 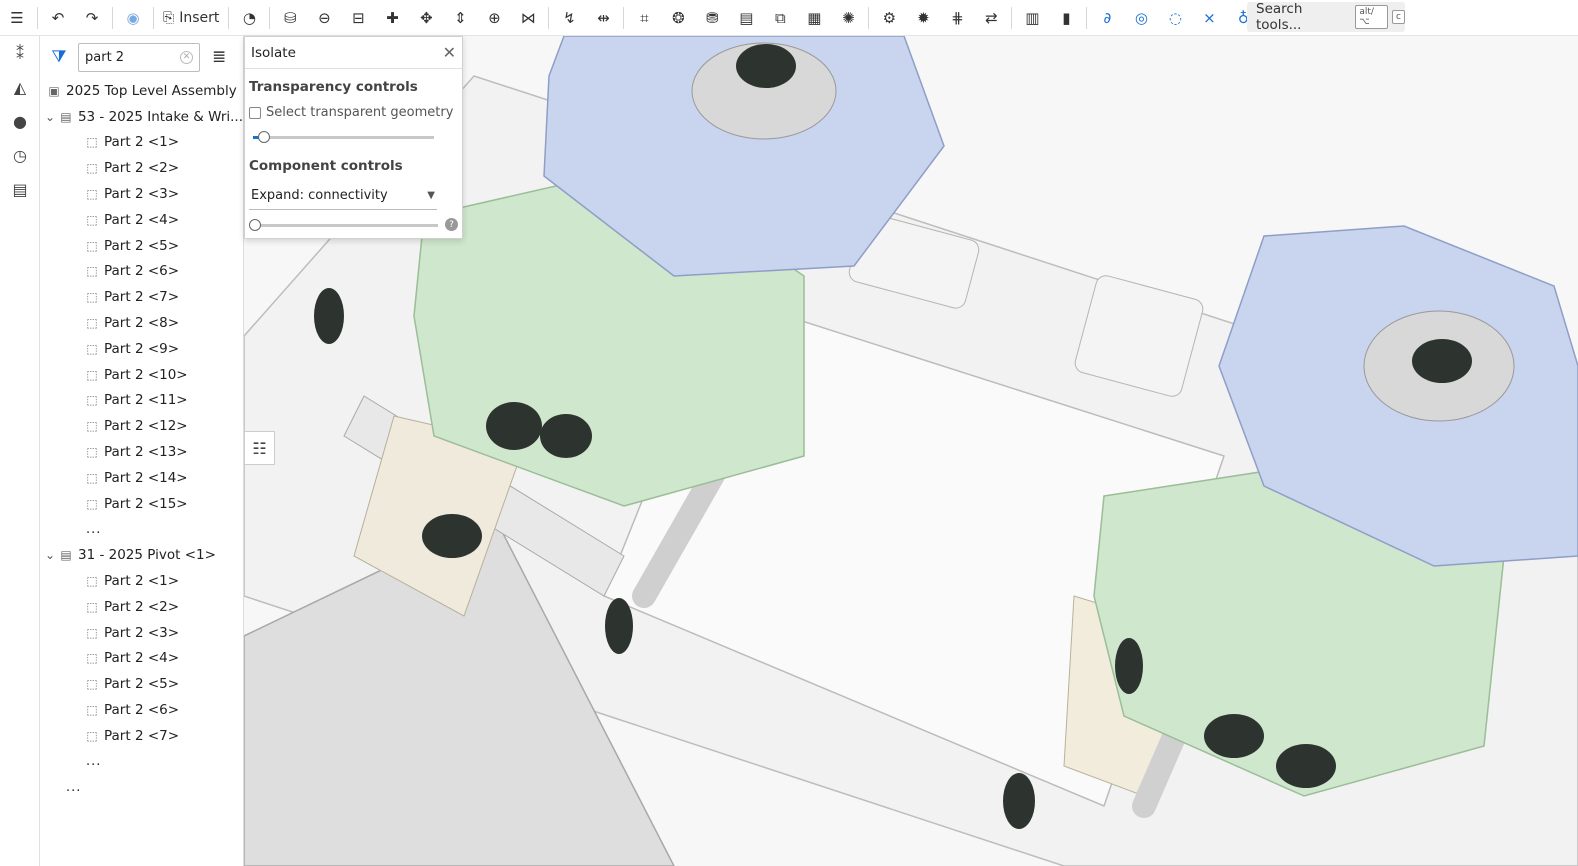 I want to click on checkbox-box, so click(x=255, y=112).